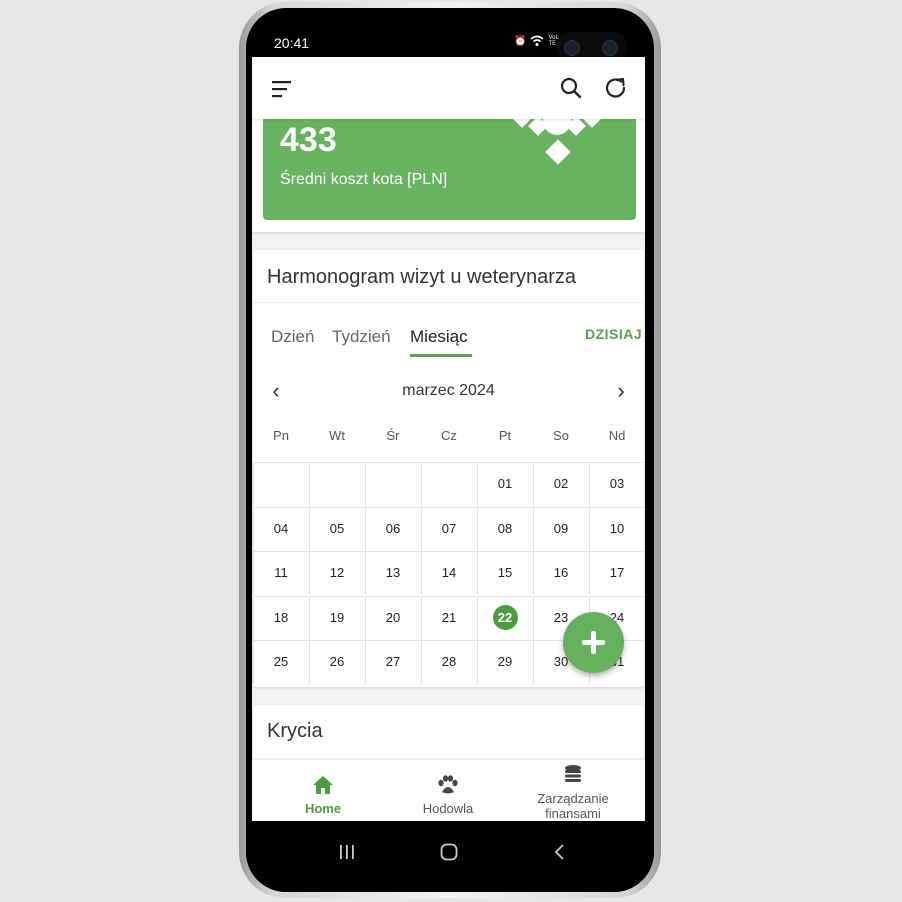 The width and height of the screenshot is (902, 902). What do you see at coordinates (560, 573) in the screenshot?
I see `calendar-day: 16` at bounding box center [560, 573].